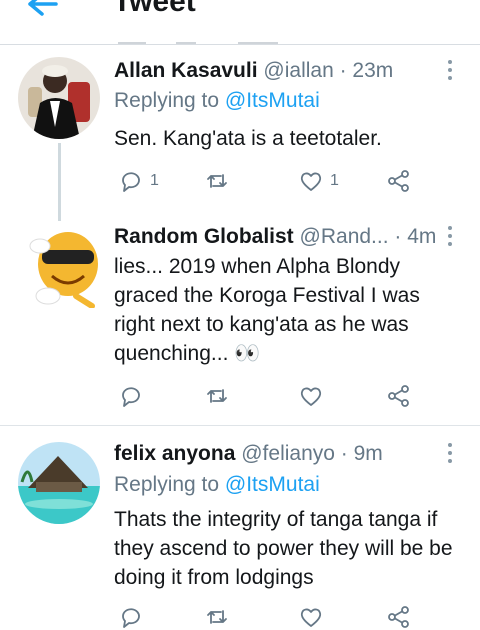  What do you see at coordinates (204, 236) in the screenshot?
I see `author-name: Random Globalist` at bounding box center [204, 236].